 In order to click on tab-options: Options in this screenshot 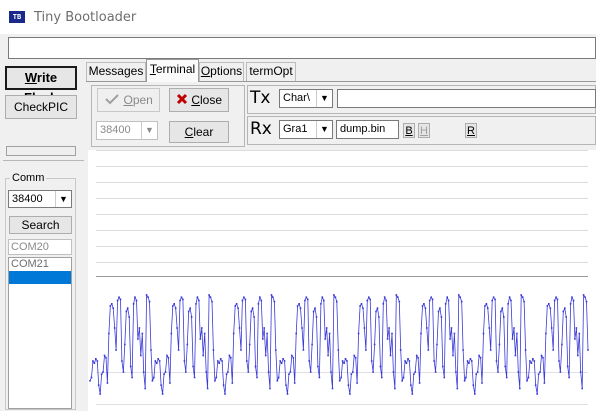, I will do `click(221, 71)`.